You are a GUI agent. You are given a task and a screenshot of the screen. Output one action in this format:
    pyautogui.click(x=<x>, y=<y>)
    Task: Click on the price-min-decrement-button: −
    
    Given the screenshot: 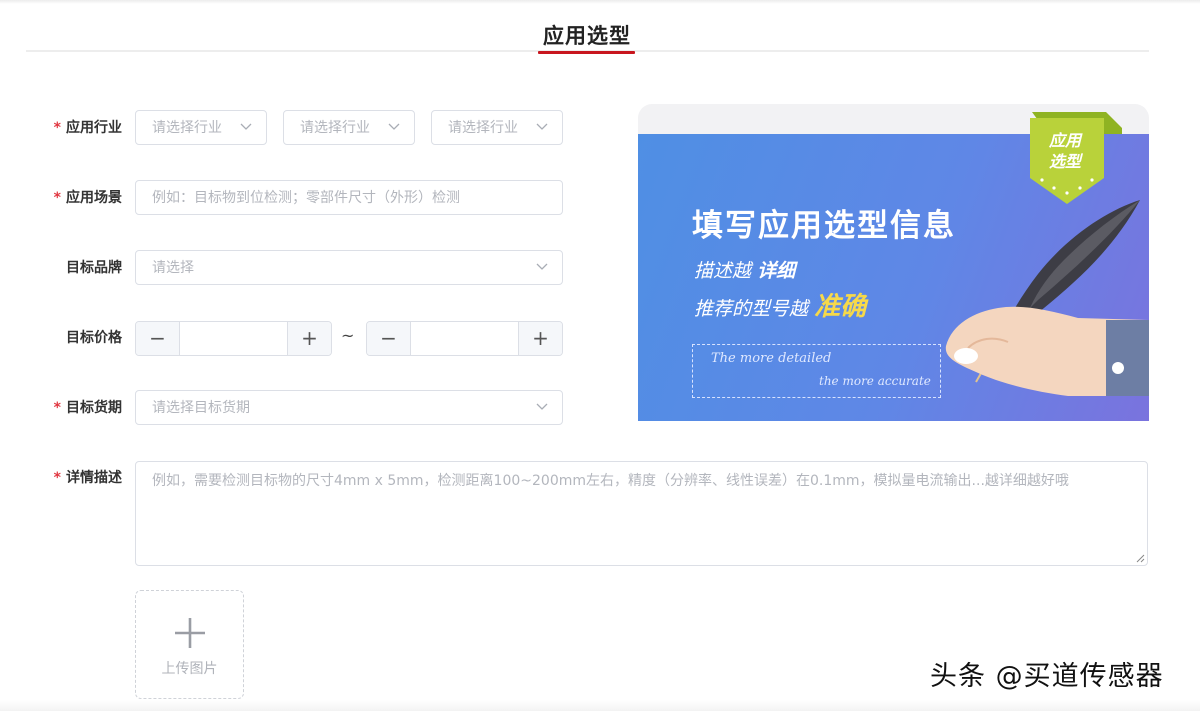 What is the action you would take?
    pyautogui.click(x=158, y=338)
    